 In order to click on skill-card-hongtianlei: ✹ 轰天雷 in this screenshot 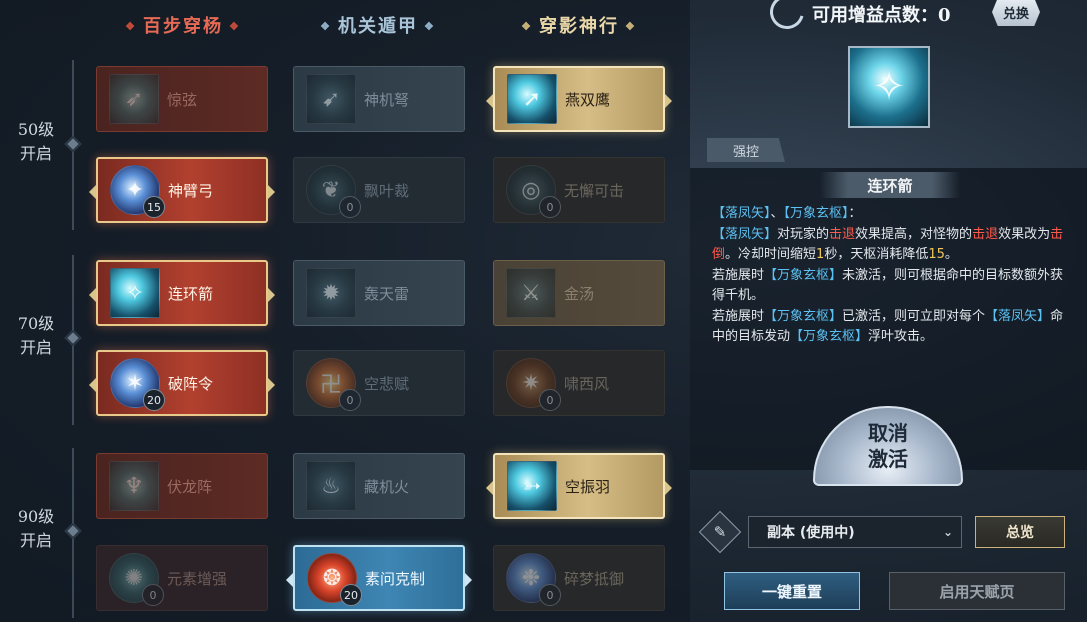, I will do `click(379, 293)`.